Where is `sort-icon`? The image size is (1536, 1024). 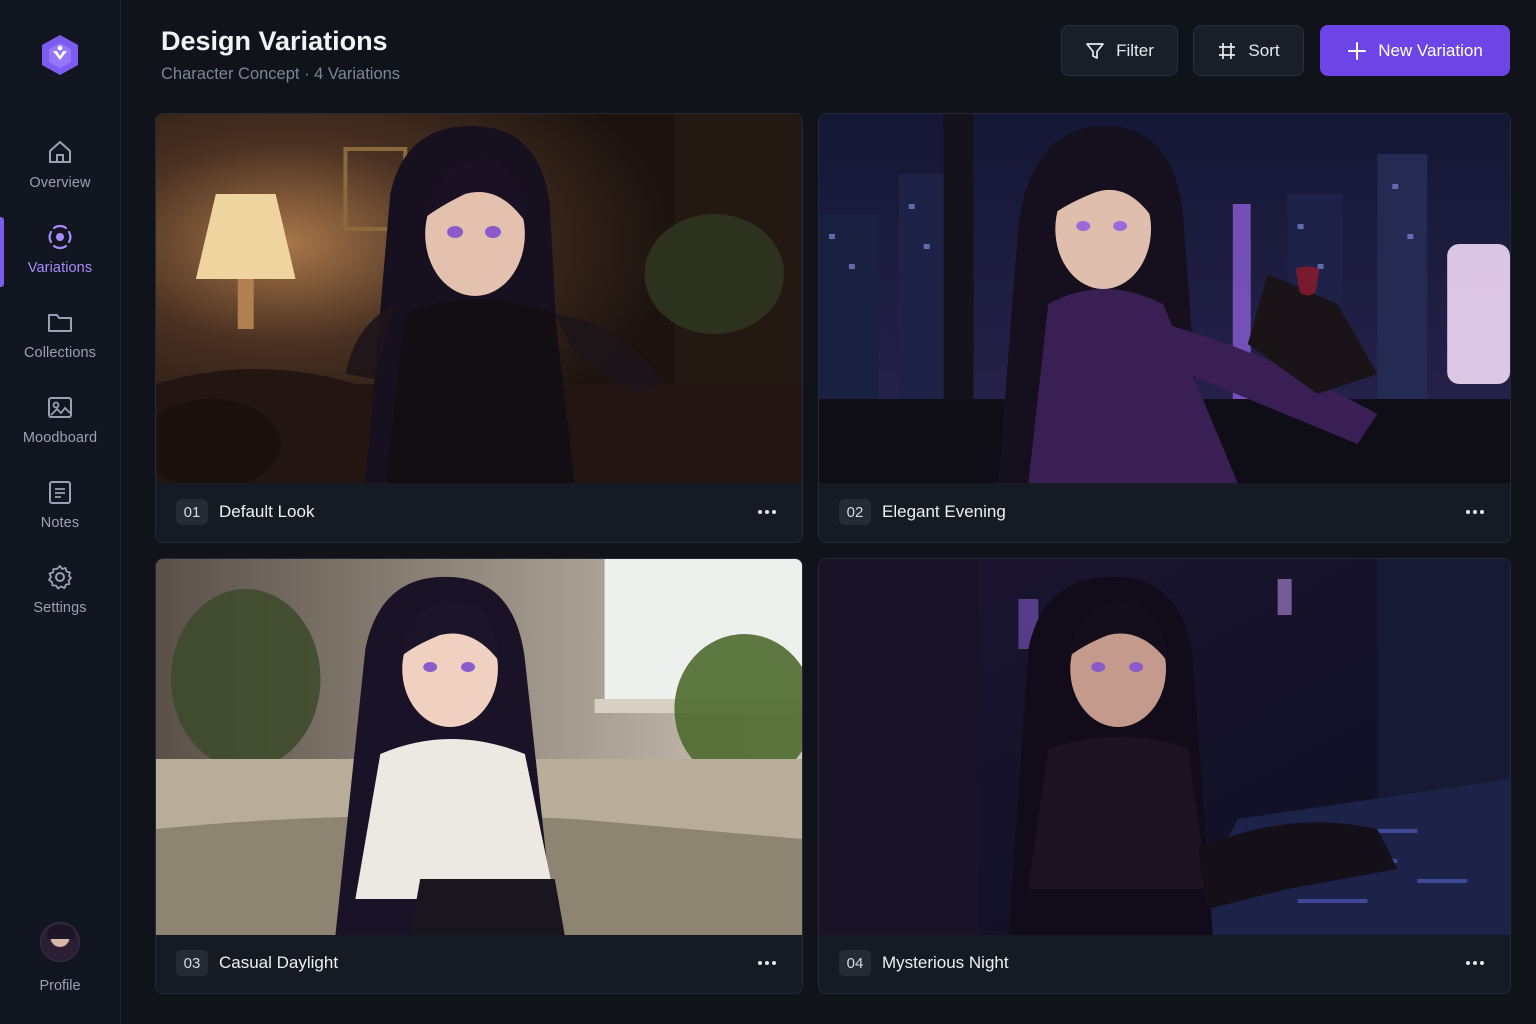
sort-icon is located at coordinates (1227, 50).